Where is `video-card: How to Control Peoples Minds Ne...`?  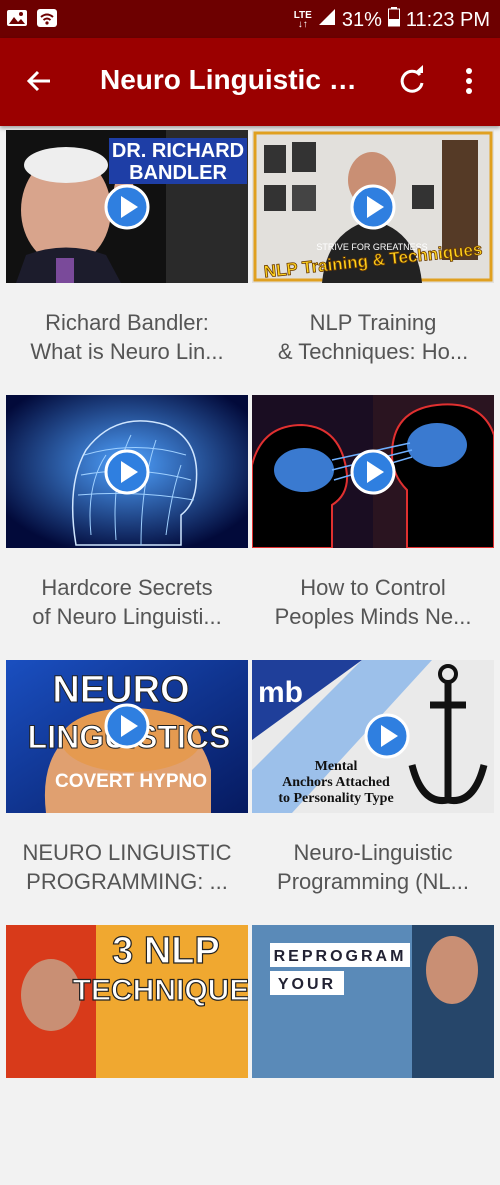
video-card: How to Control Peoples Minds Ne... is located at coordinates (373, 525).